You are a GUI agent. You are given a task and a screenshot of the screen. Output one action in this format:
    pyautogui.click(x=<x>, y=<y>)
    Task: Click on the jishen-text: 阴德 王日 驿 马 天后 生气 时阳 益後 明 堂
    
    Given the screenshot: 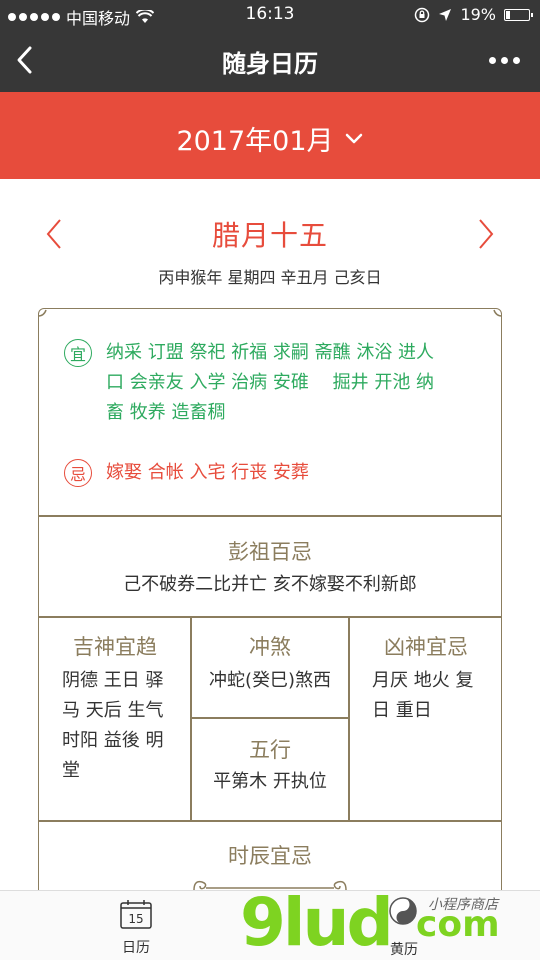 What is the action you would take?
    pyautogui.click(x=124, y=726)
    